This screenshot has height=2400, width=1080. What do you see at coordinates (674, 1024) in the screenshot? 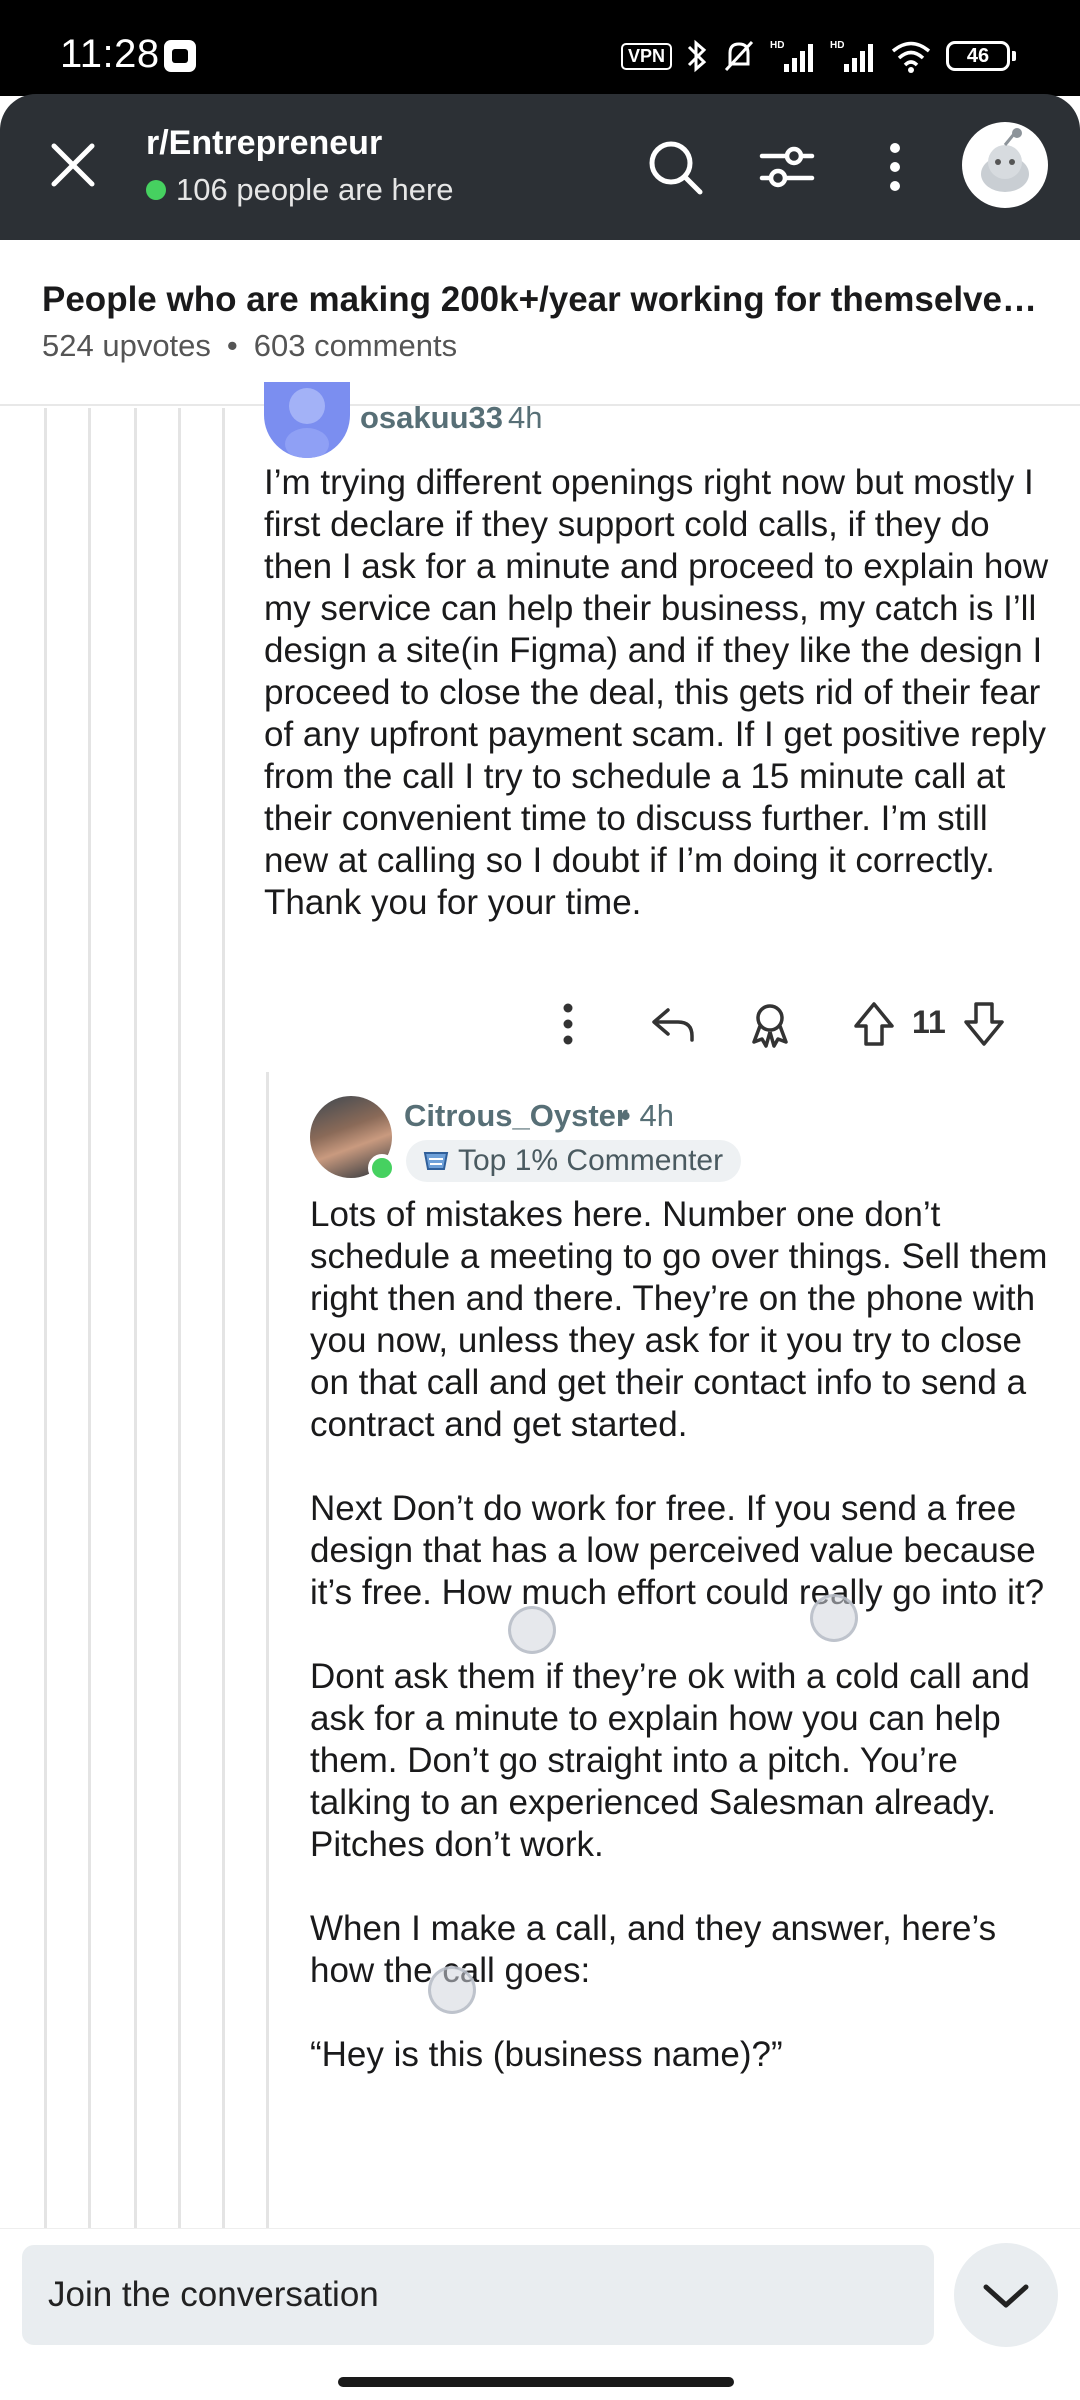
I see `reply-icon` at bounding box center [674, 1024].